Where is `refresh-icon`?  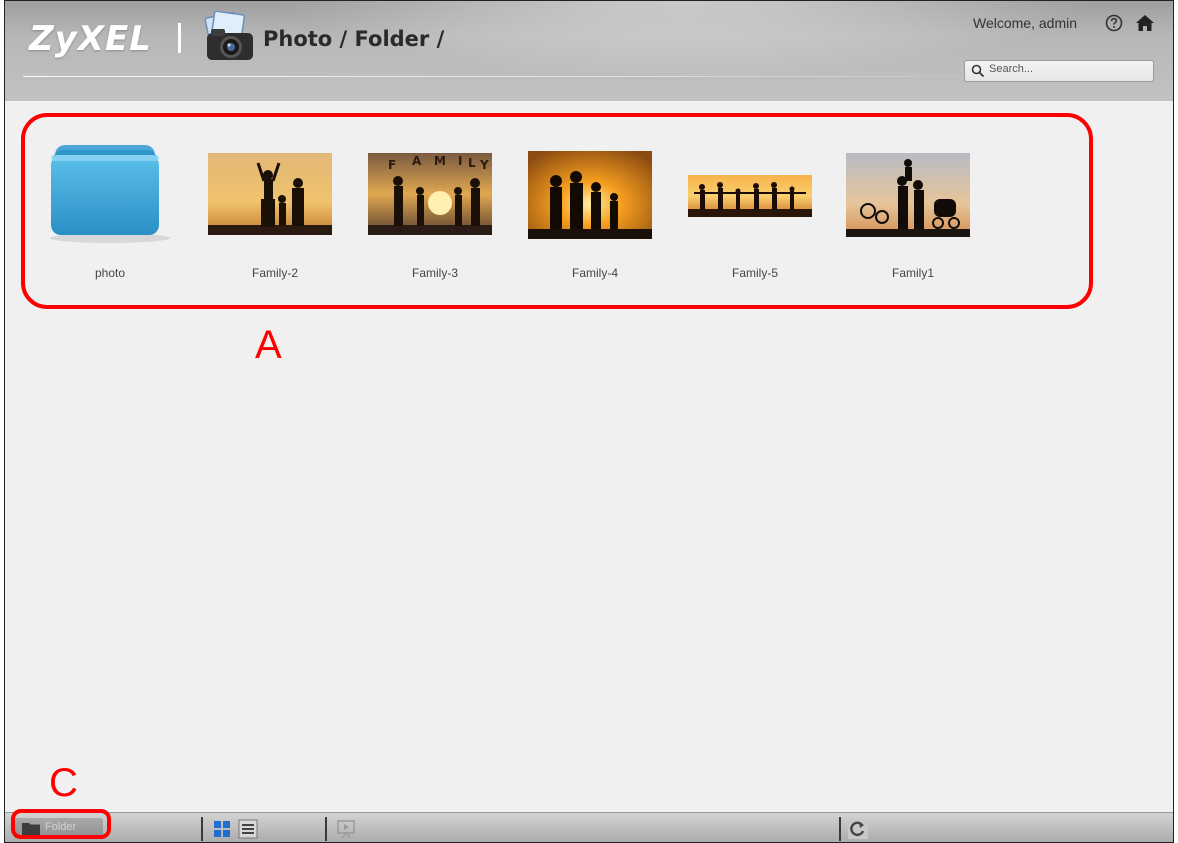 refresh-icon is located at coordinates (858, 829).